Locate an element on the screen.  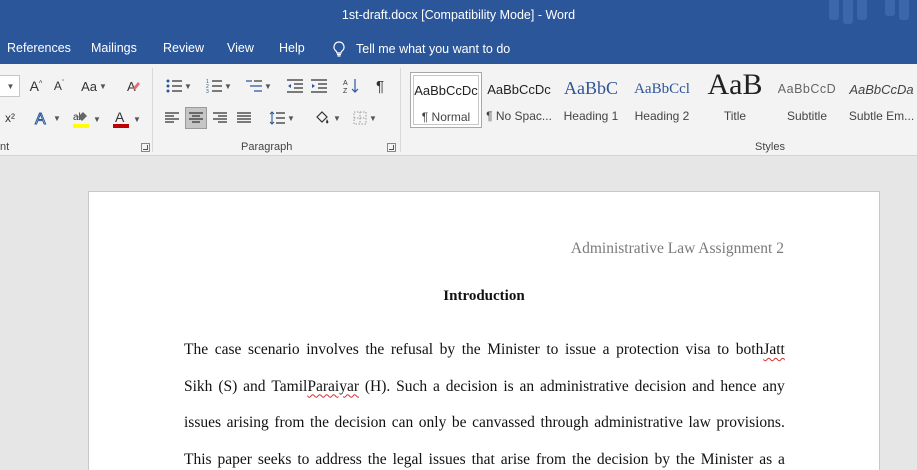
shrink-font-icon: Aˇ is located at coordinates (59, 86).